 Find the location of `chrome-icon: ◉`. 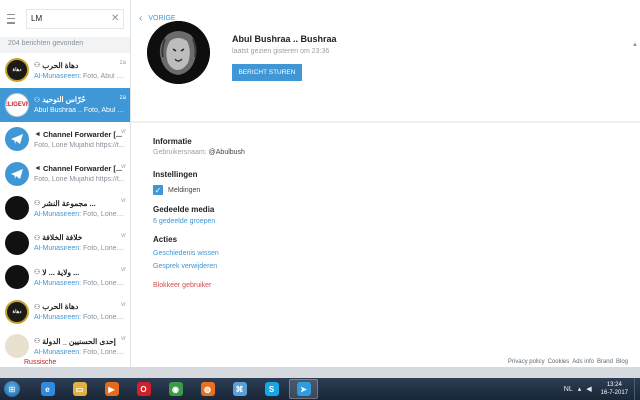

chrome-icon: ◉ is located at coordinates (175, 389).